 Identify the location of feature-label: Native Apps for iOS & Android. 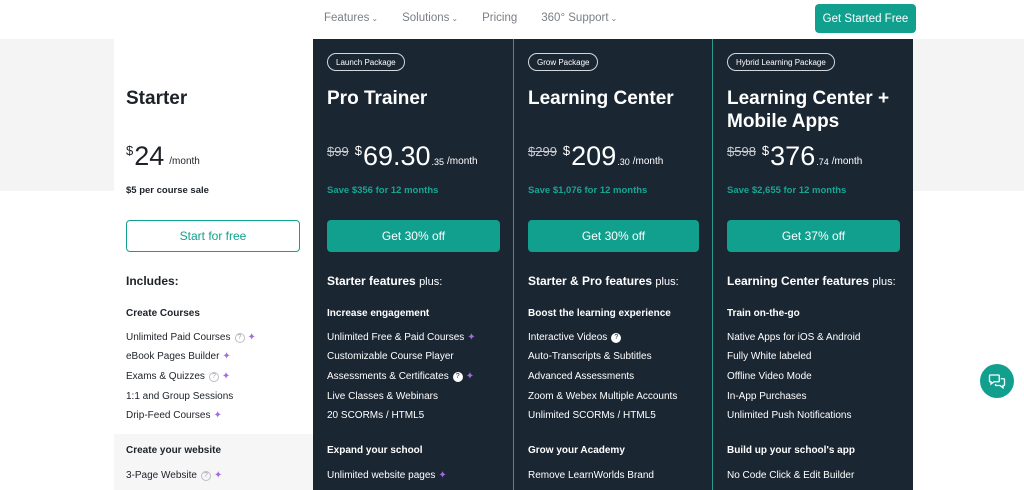
(794, 337).